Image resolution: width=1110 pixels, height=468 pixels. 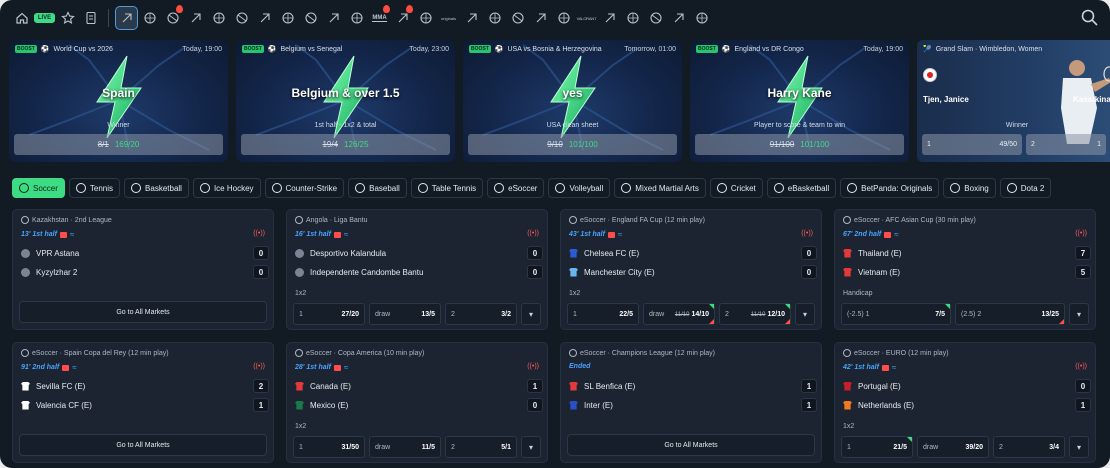 I want to click on tab-mixed-martial-arts: Mixed Martial Arts, so click(x=660, y=188).